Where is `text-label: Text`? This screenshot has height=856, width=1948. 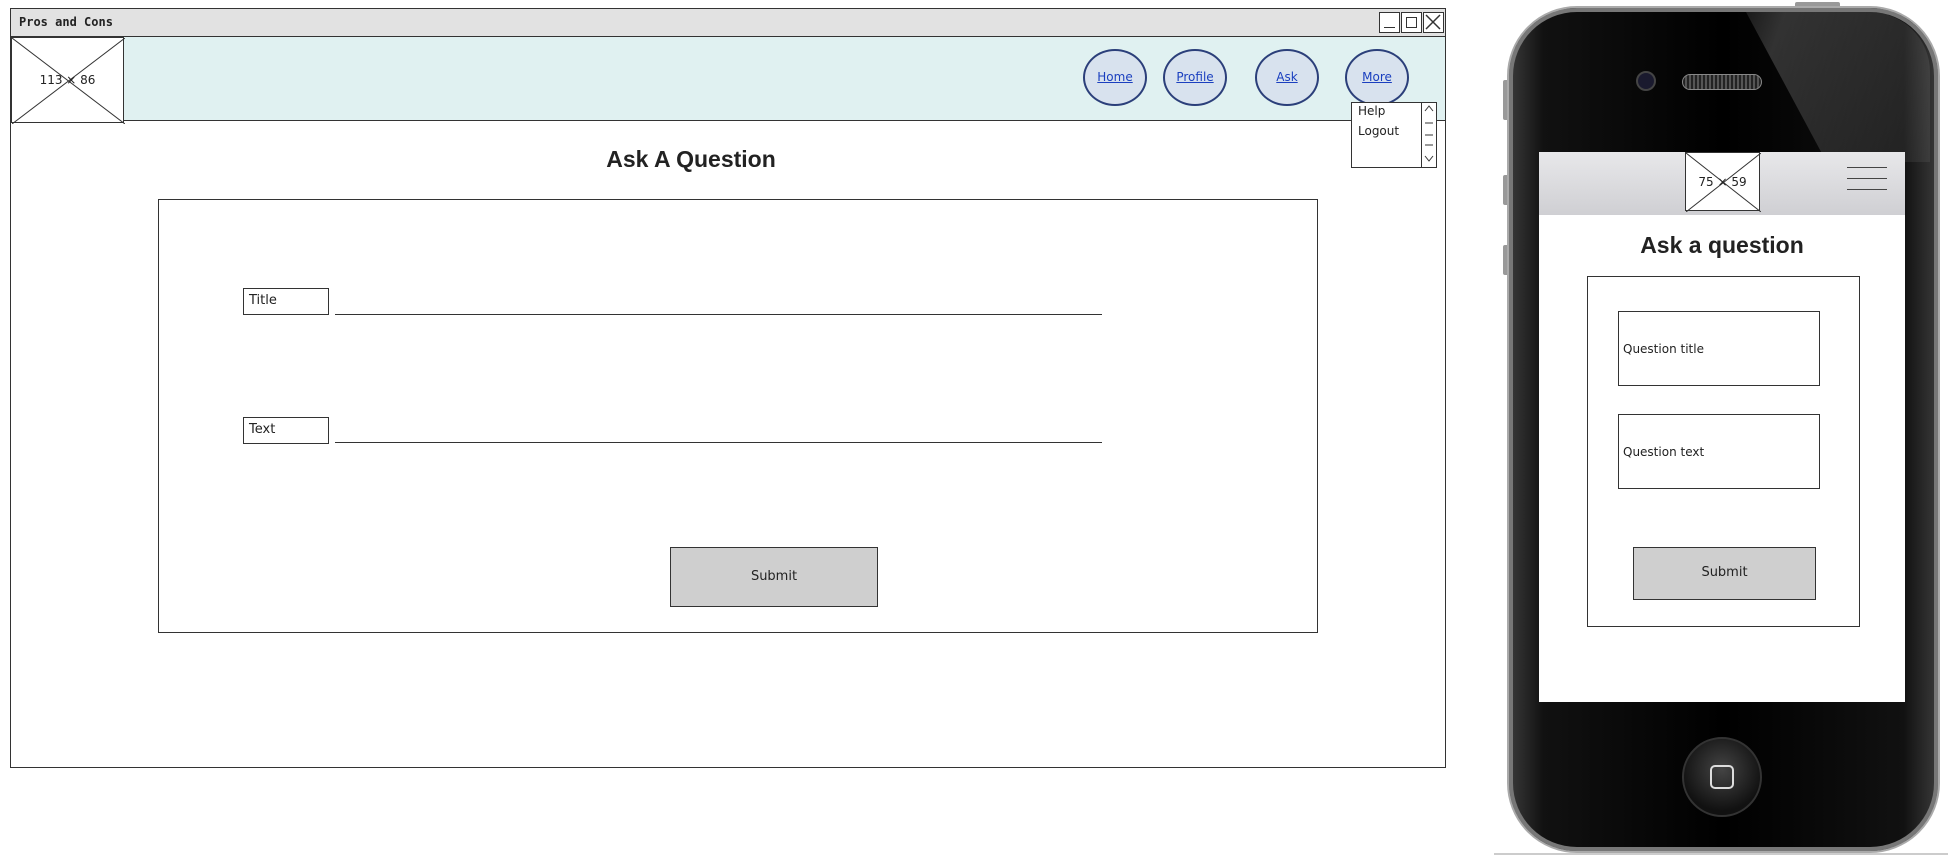
text-label: Text is located at coordinates (286, 430).